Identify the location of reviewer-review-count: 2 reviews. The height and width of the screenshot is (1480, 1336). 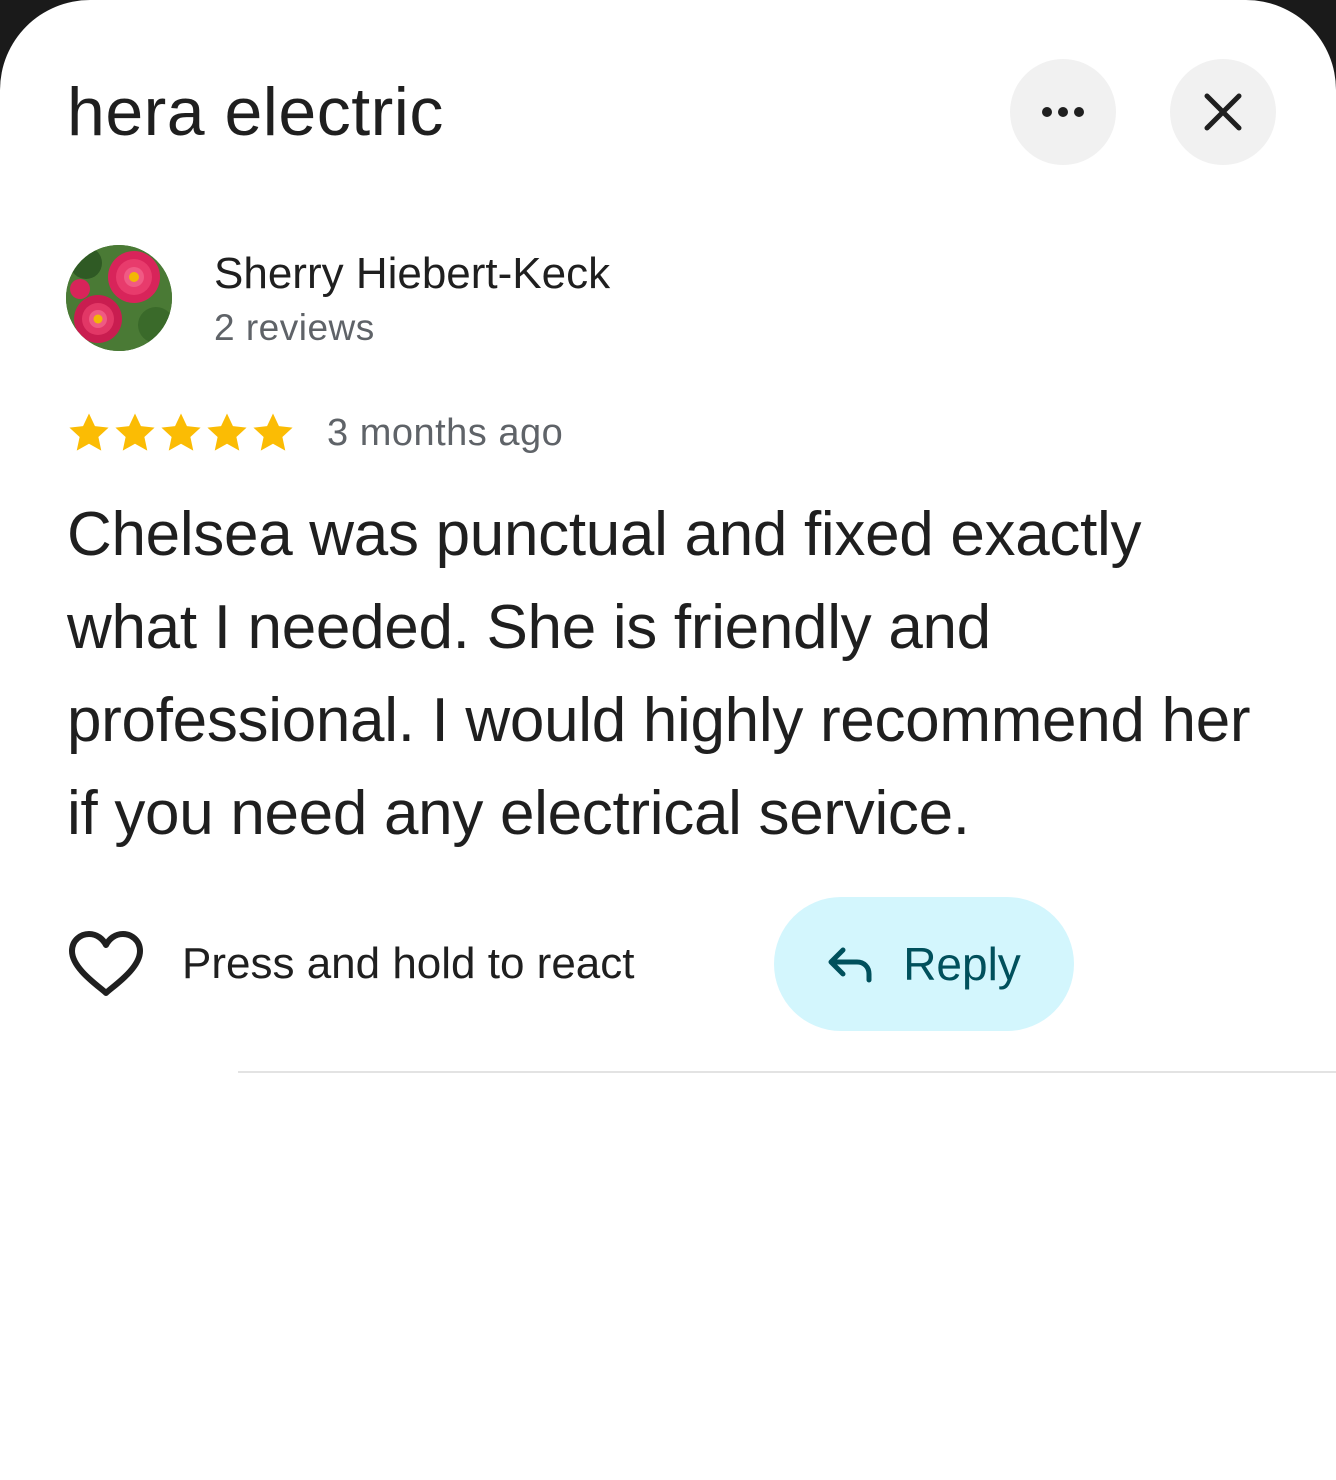
(294, 327).